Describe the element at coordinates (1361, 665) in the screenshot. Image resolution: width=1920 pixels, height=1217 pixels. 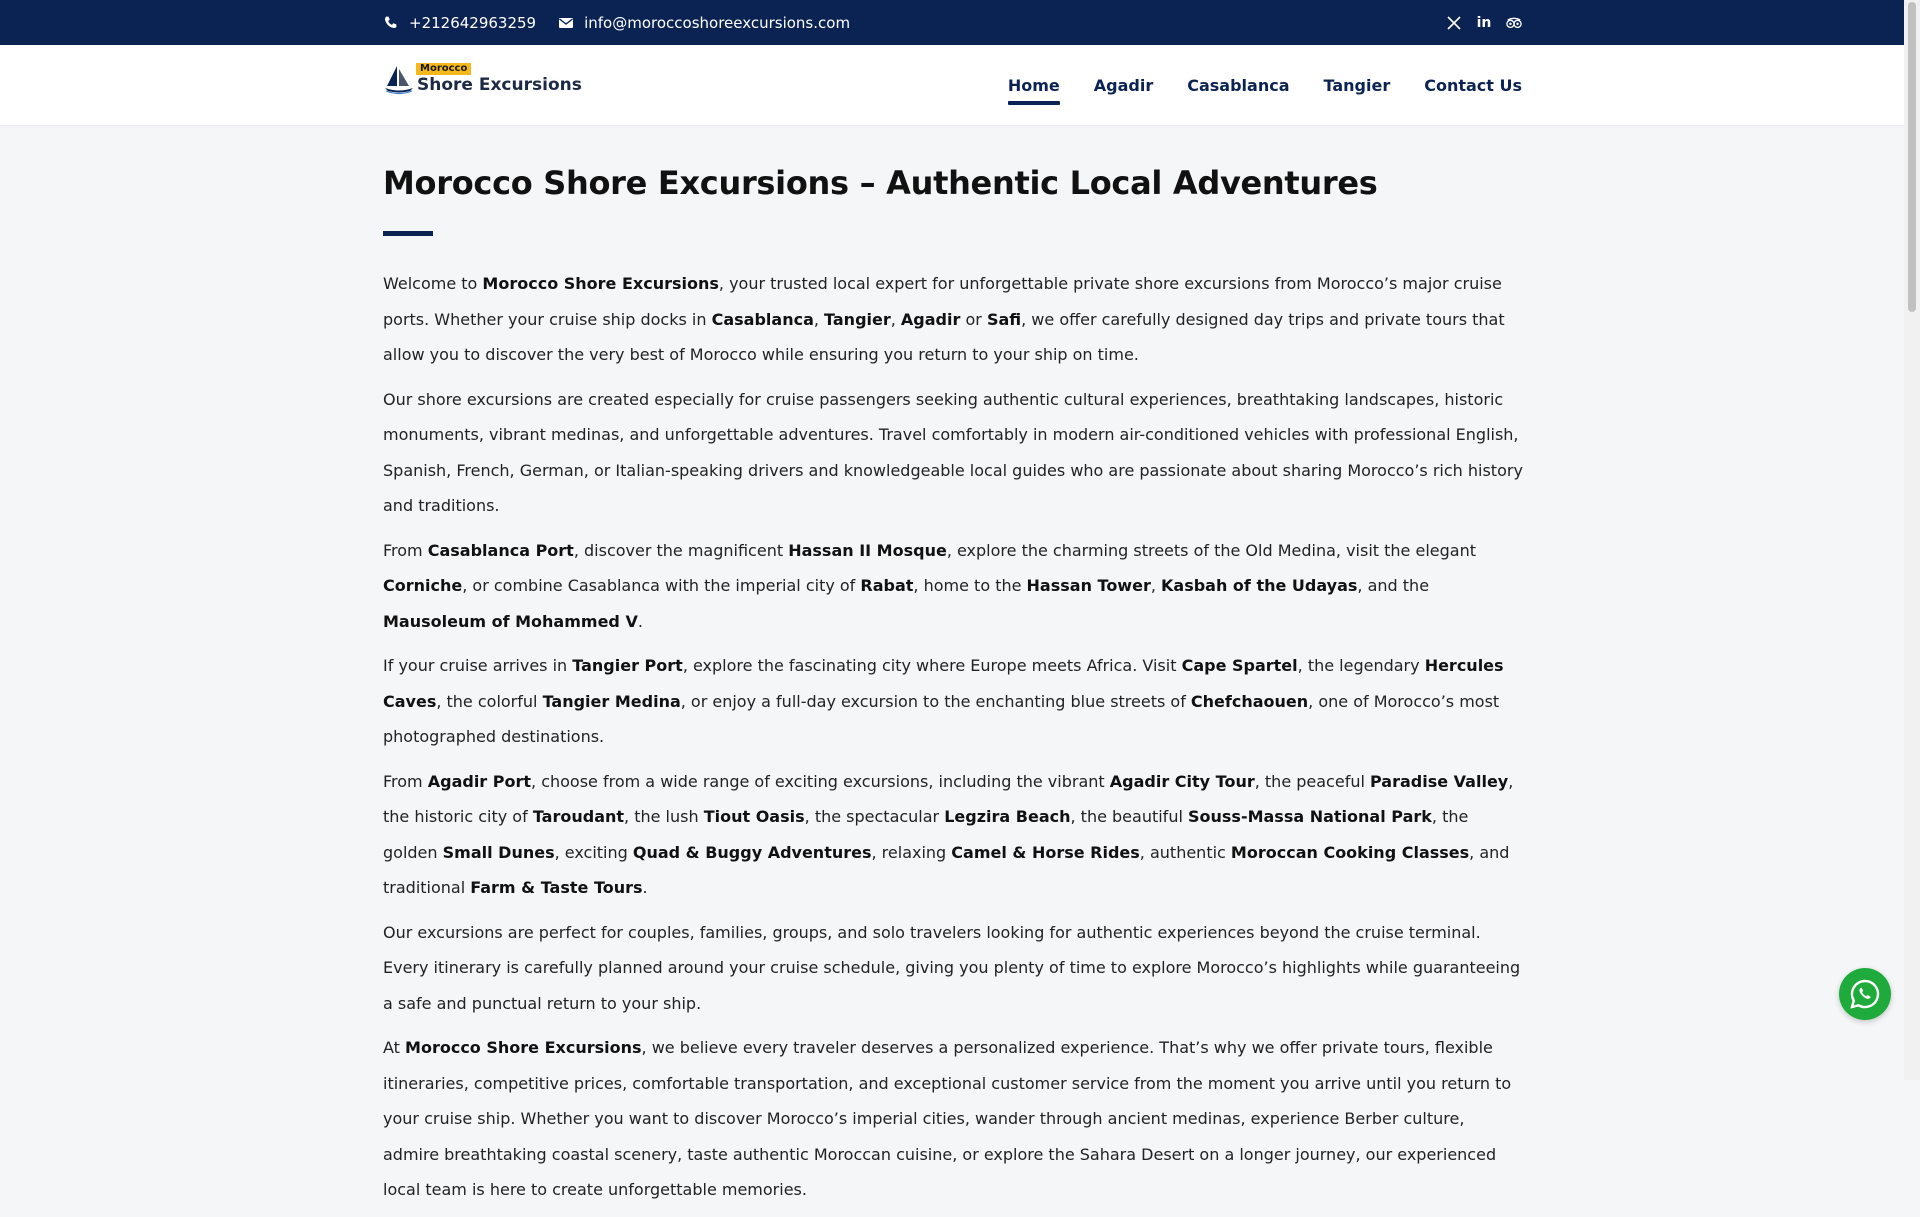
I see `text-run: , the legendary` at that location.